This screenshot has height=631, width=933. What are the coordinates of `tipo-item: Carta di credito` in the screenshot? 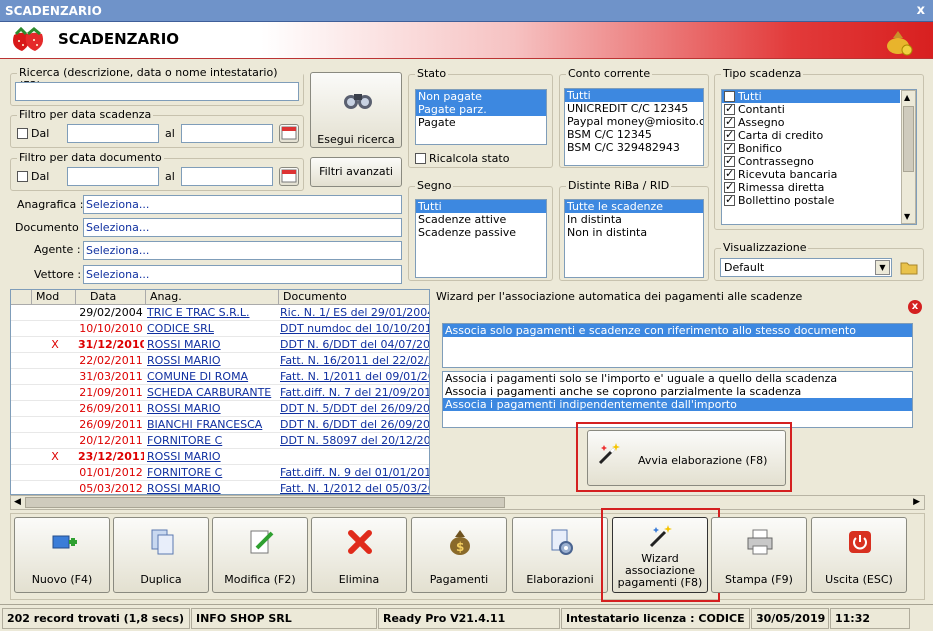 It's located at (811, 135).